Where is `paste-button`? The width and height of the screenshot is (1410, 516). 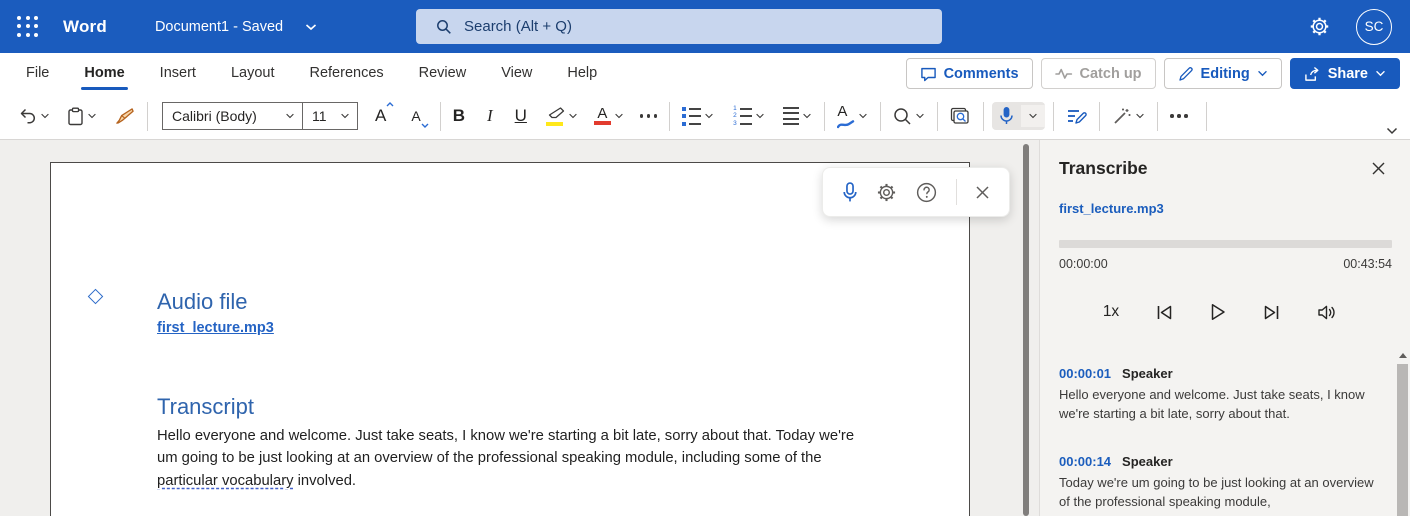
paste-button is located at coordinates (82, 116).